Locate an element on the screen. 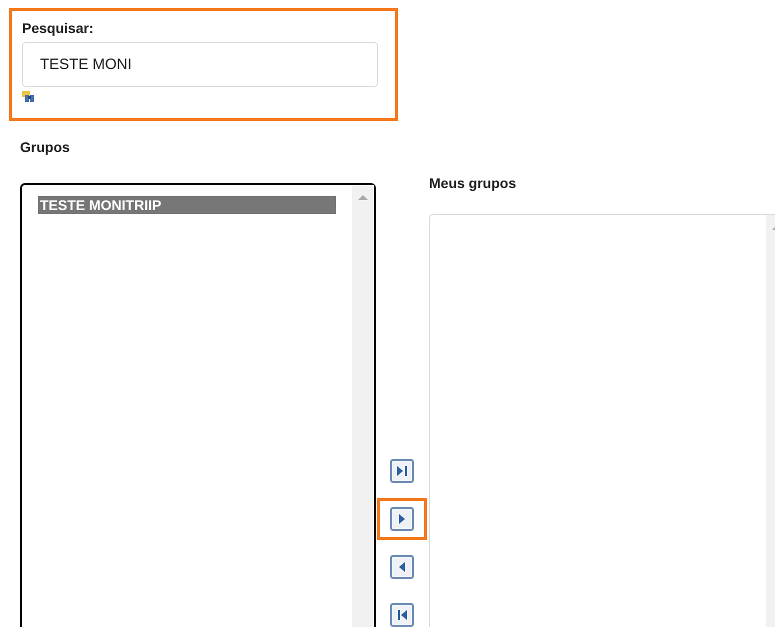 The image size is (775, 627). skip-right-icon is located at coordinates (402, 471).